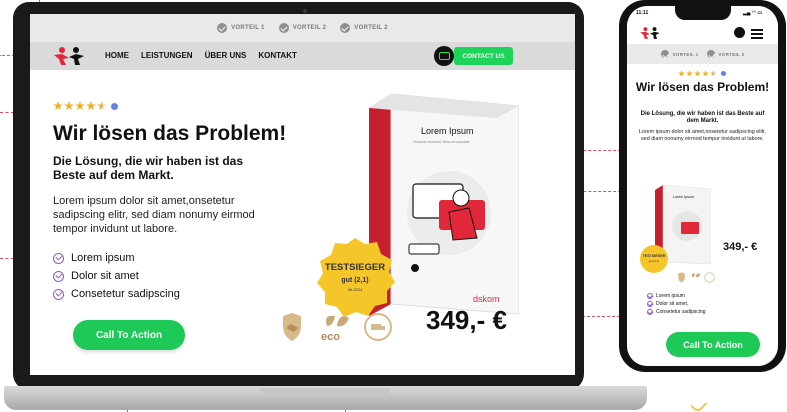 This screenshot has height=412, width=787. Describe the element at coordinates (702, 33) in the screenshot. I see `phone-nav` at that location.